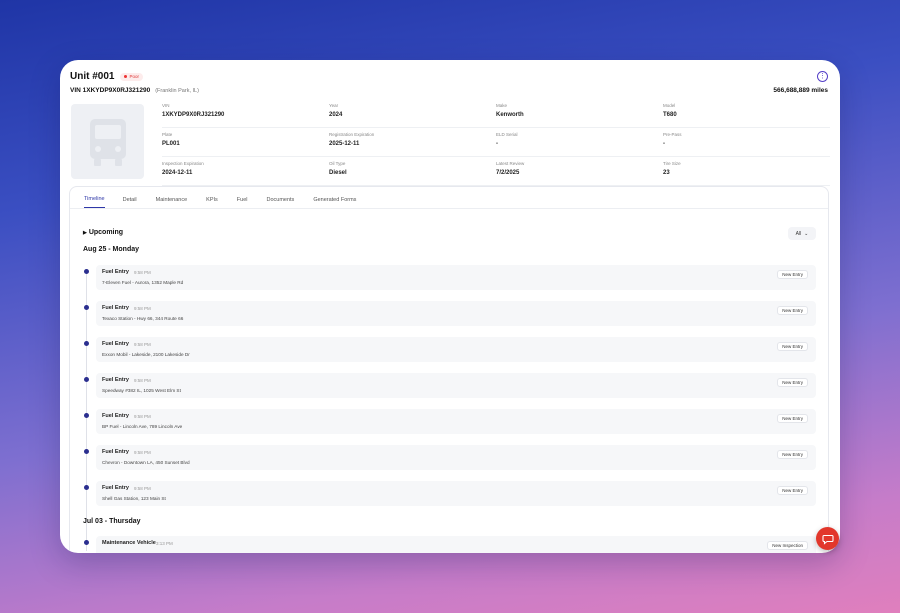  What do you see at coordinates (85, 233) in the screenshot?
I see `caret-right-icon: ▶` at bounding box center [85, 233].